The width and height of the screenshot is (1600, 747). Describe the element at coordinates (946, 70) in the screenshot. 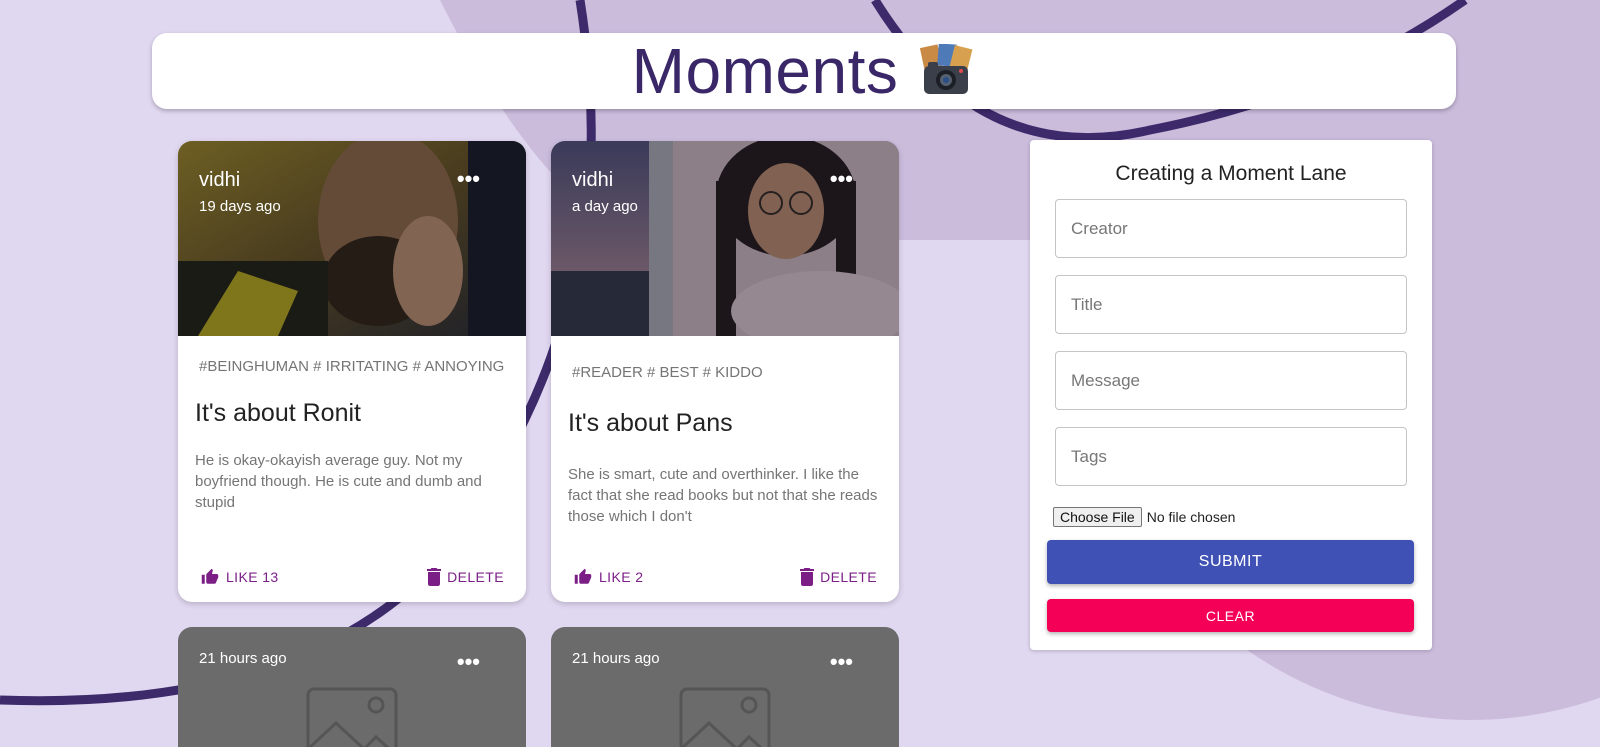

I see `camera-photos-icon` at that location.